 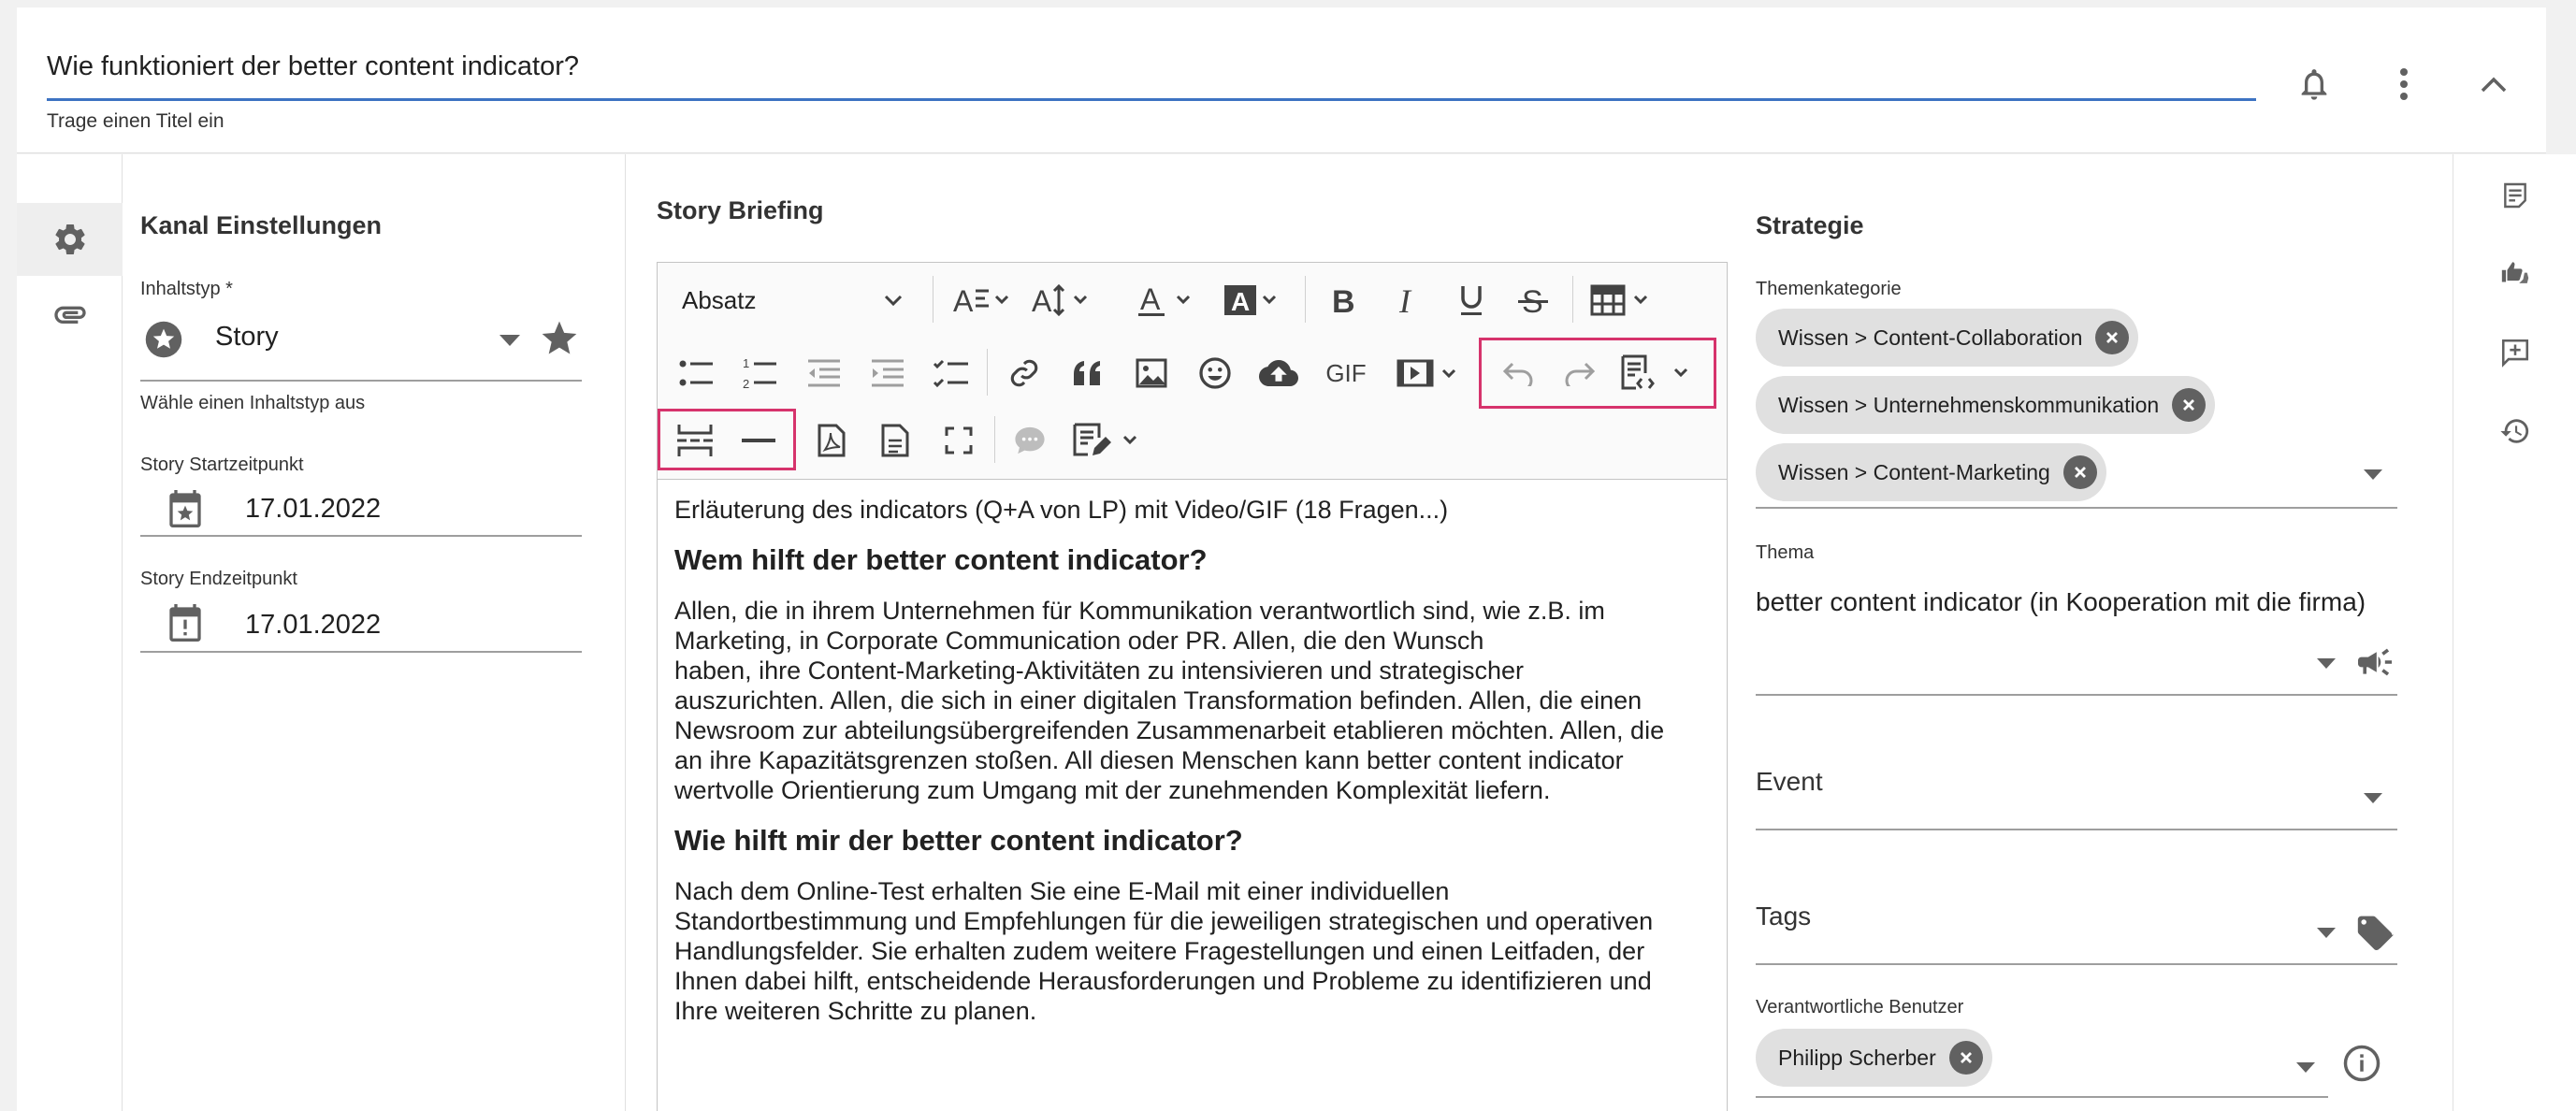 What do you see at coordinates (253, 403) in the screenshot?
I see `content-type-hint: Wähle einen Inhaltstyp aus` at bounding box center [253, 403].